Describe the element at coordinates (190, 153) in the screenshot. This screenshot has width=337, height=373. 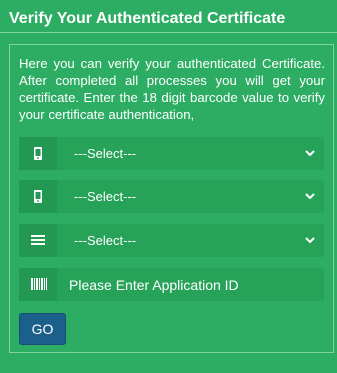
I see `first-select: ---Select---` at that location.